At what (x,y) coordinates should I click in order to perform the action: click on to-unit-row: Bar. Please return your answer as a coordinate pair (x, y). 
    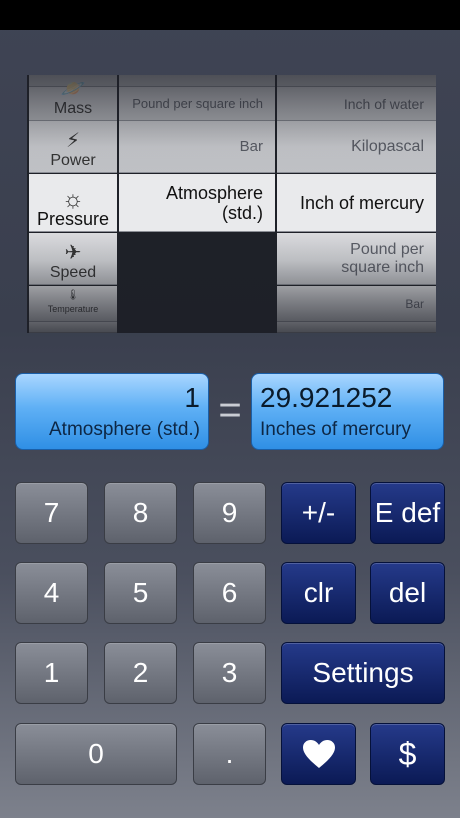
    Looking at the image, I should click on (356, 304).